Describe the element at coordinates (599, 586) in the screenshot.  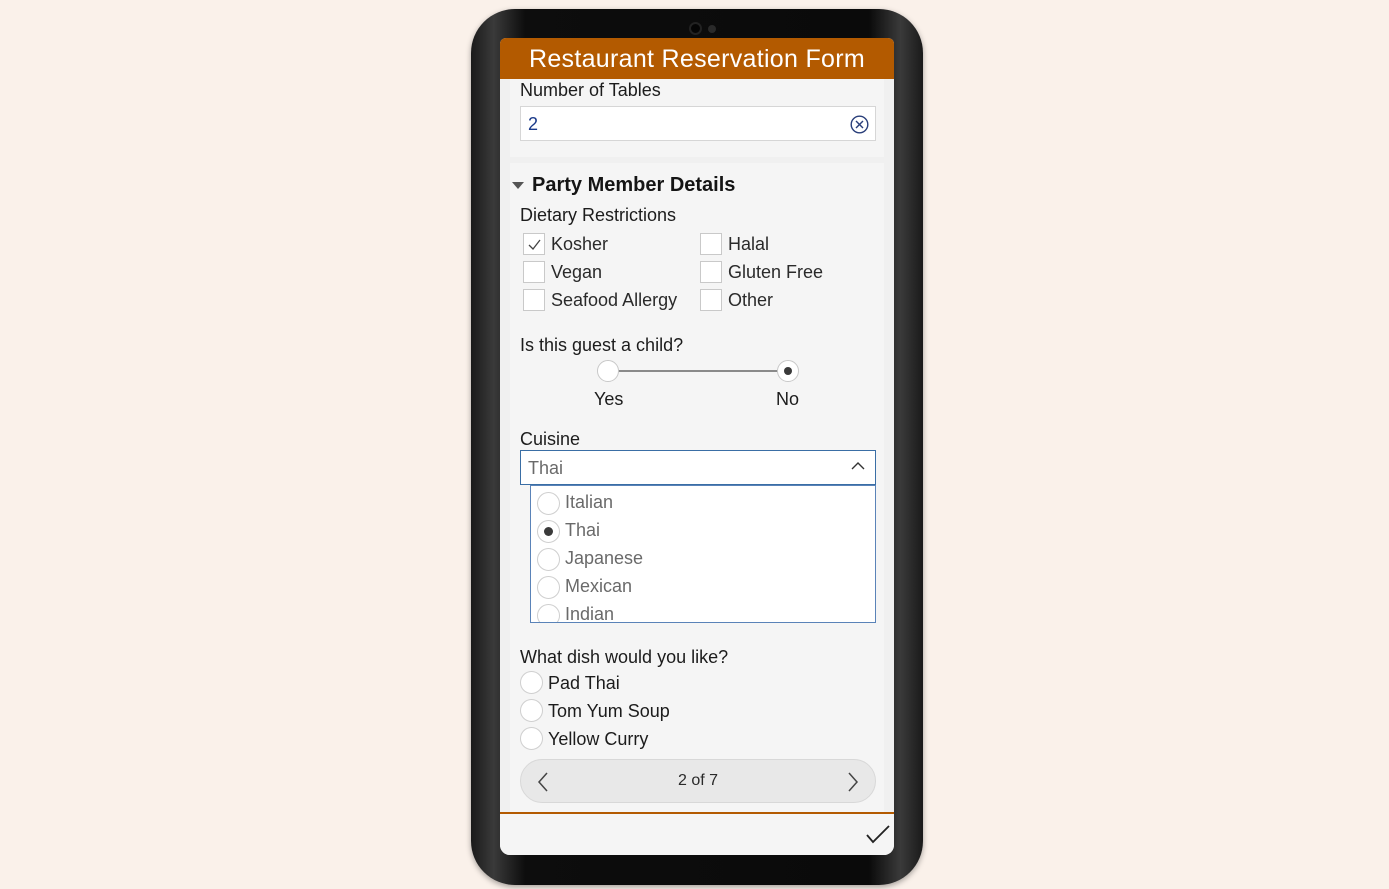
I see `option-label: Mexican` at that location.